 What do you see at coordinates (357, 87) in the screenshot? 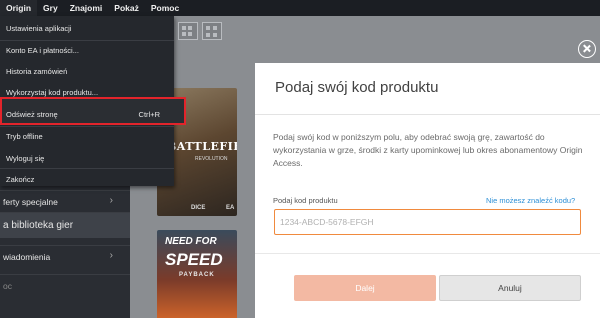
I see `dialog-title: Podaj swój kod produktu` at bounding box center [357, 87].